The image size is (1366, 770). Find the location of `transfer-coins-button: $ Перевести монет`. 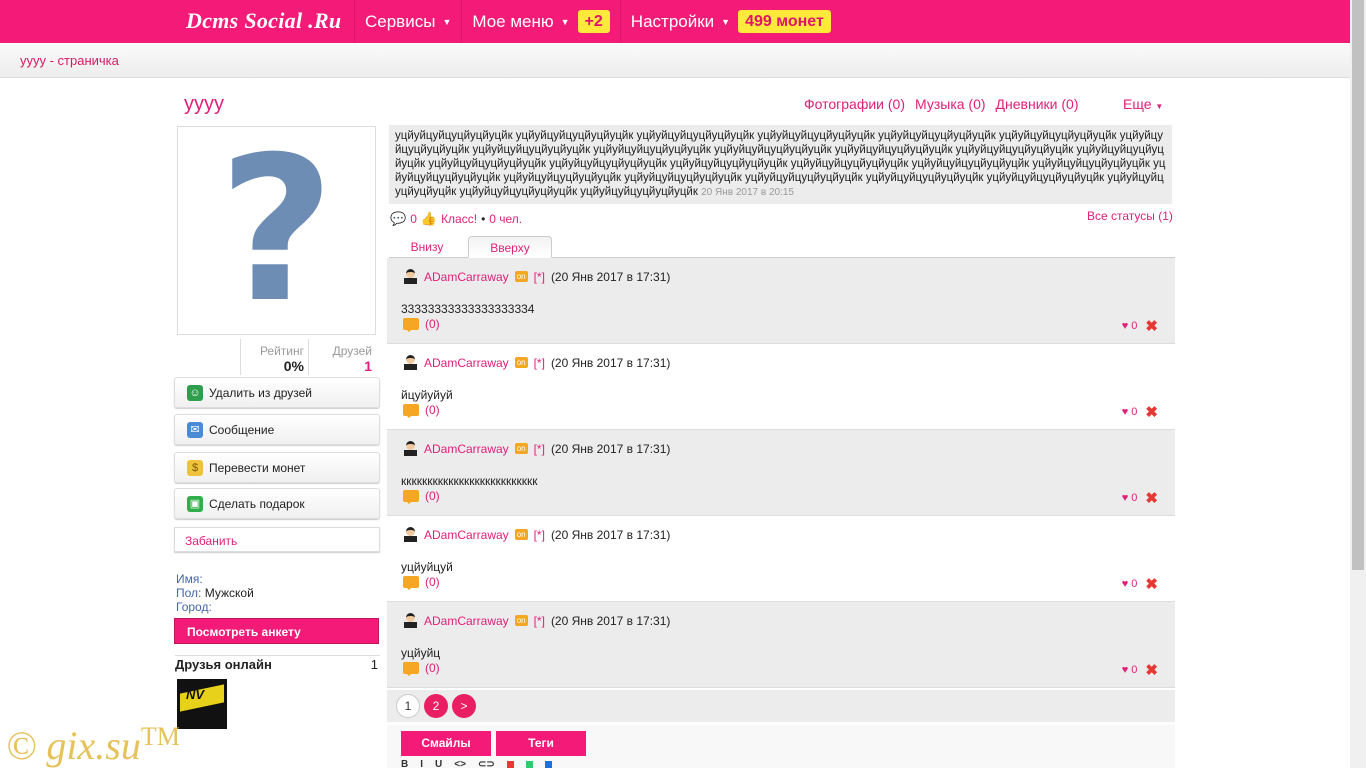

transfer-coins-button: $ Перевести монет is located at coordinates (277, 467).